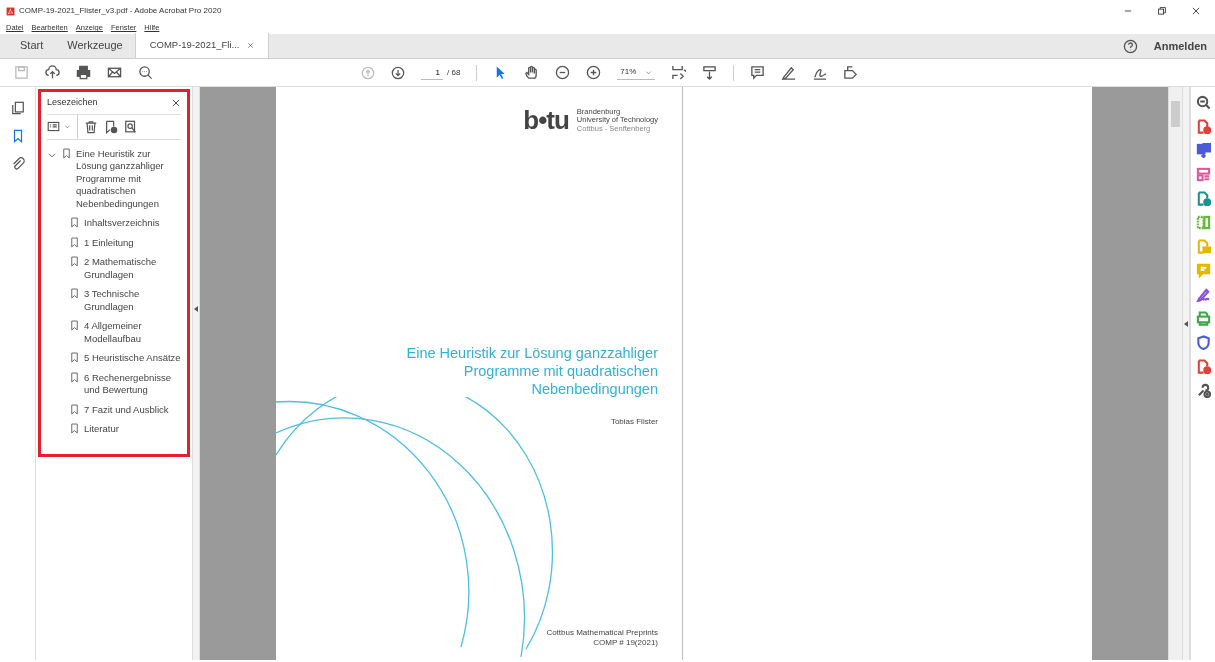 The image size is (1215, 662). Describe the element at coordinates (132, 332) in the screenshot. I see `bookmark-item: 4 Allgemeiner Modellaufbau` at that location.